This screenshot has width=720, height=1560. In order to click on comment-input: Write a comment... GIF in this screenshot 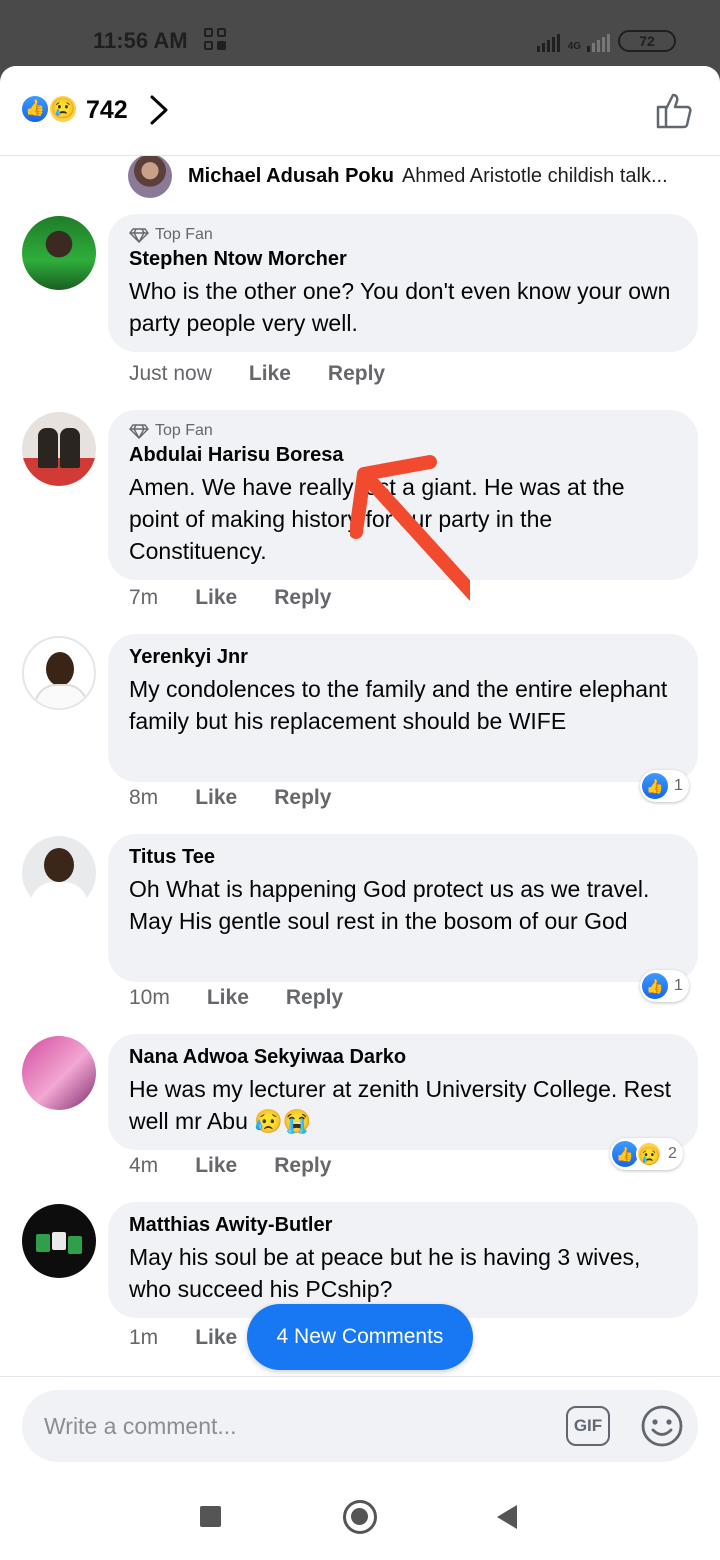, I will do `click(360, 1426)`.